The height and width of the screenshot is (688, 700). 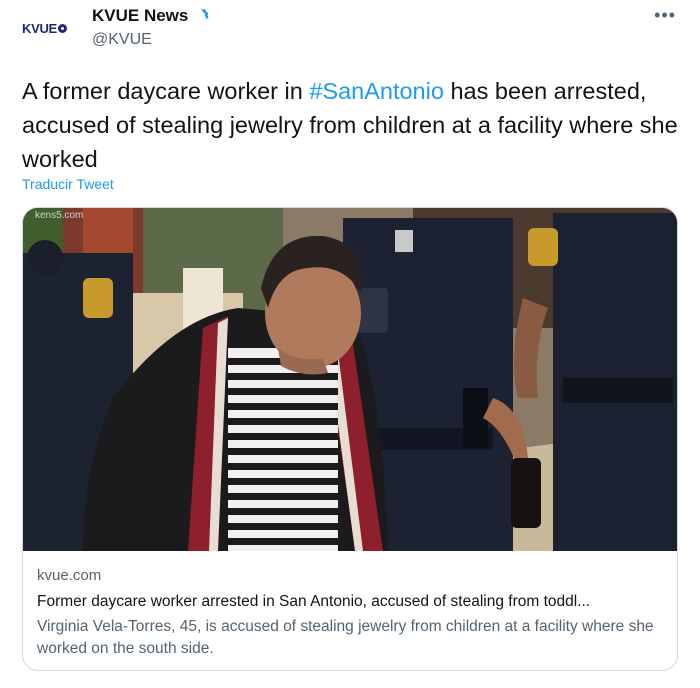 I want to click on verified-badge-icon, so click(x=201, y=16).